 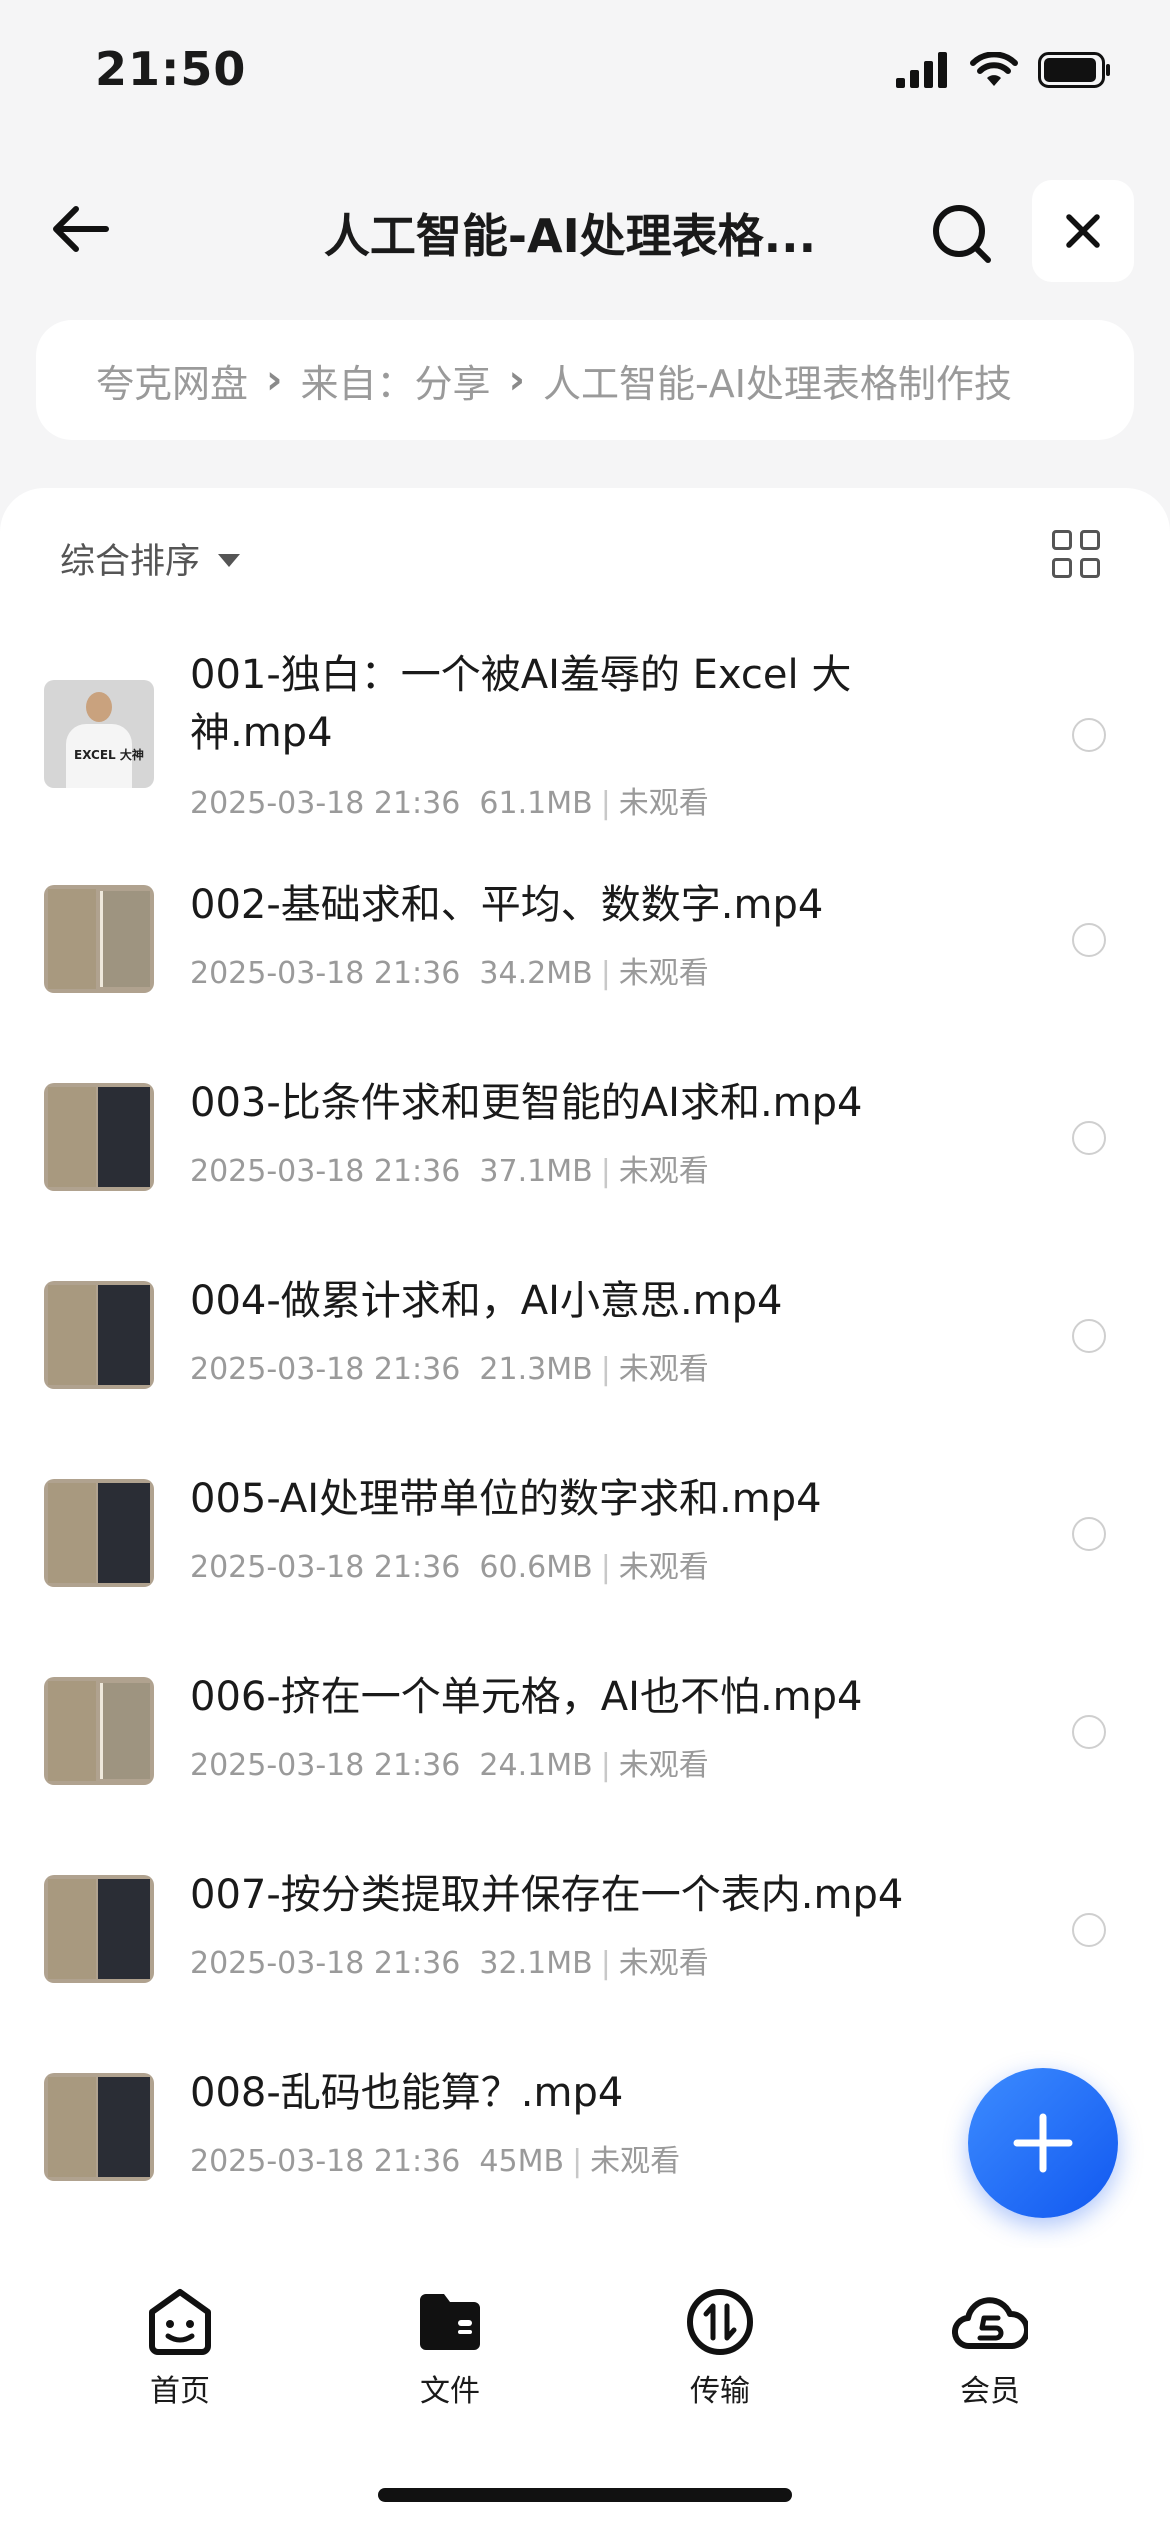 I want to click on wifi-icon, so click(x=994, y=69).